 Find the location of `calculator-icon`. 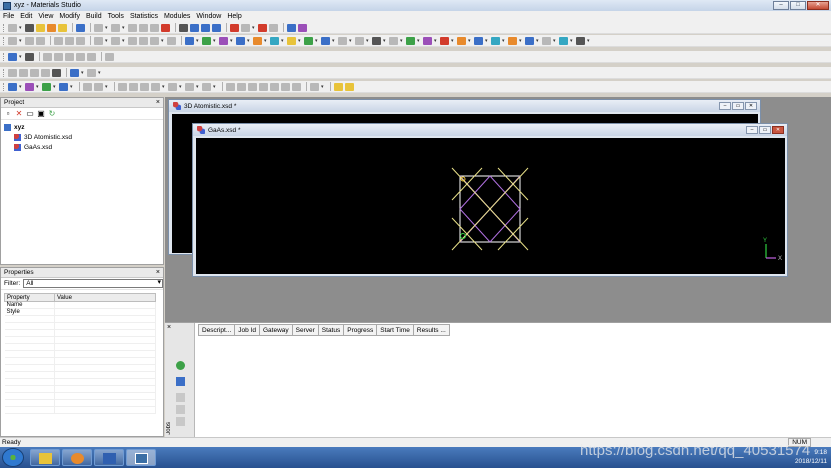

calculator-icon is located at coordinates (338, 86).